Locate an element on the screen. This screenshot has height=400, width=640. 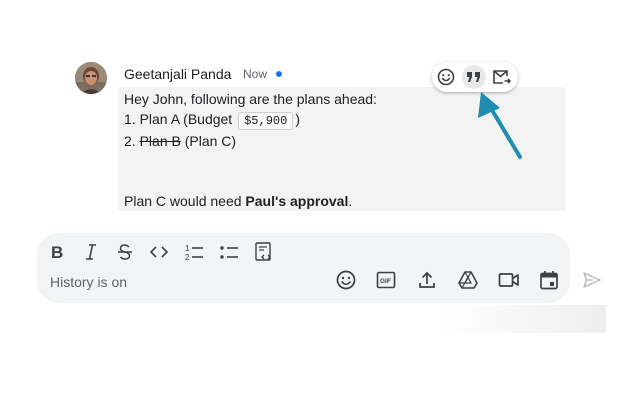
bold-icon: B is located at coordinates (57, 252).